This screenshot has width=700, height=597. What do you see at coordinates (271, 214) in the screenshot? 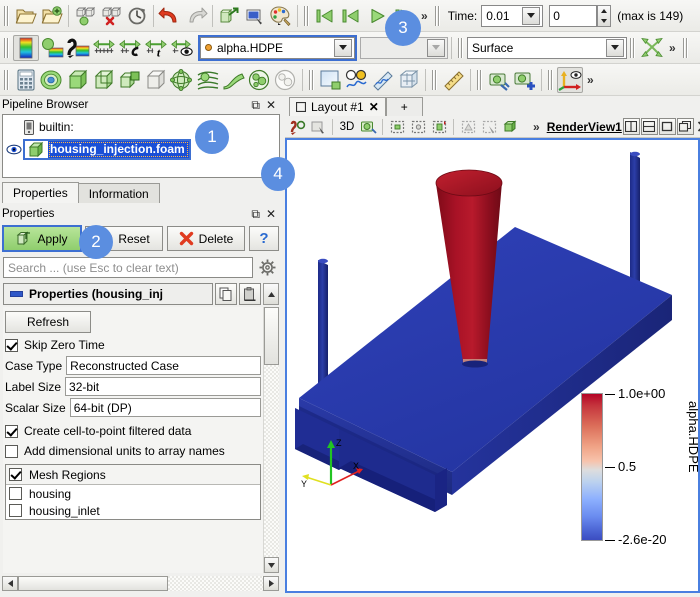
I see `close-properties-button: ✕` at bounding box center [271, 214].